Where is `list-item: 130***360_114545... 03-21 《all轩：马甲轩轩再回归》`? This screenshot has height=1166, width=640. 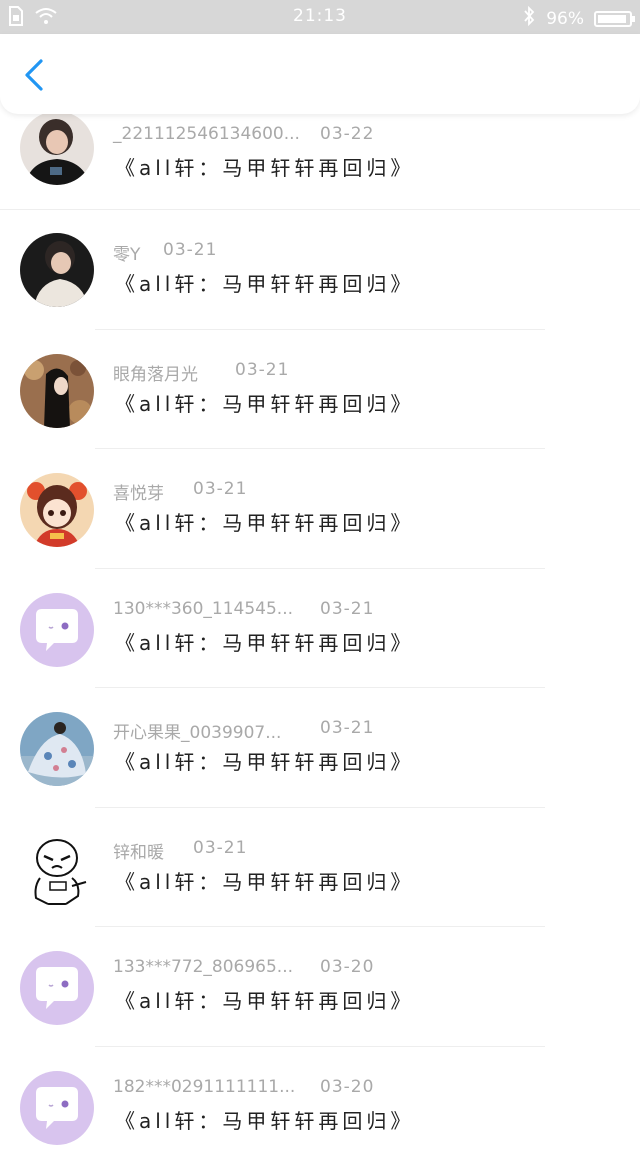 list-item: 130***360_114545... 03-21 《all轩：马甲轩轩再回归》 is located at coordinates (320, 629).